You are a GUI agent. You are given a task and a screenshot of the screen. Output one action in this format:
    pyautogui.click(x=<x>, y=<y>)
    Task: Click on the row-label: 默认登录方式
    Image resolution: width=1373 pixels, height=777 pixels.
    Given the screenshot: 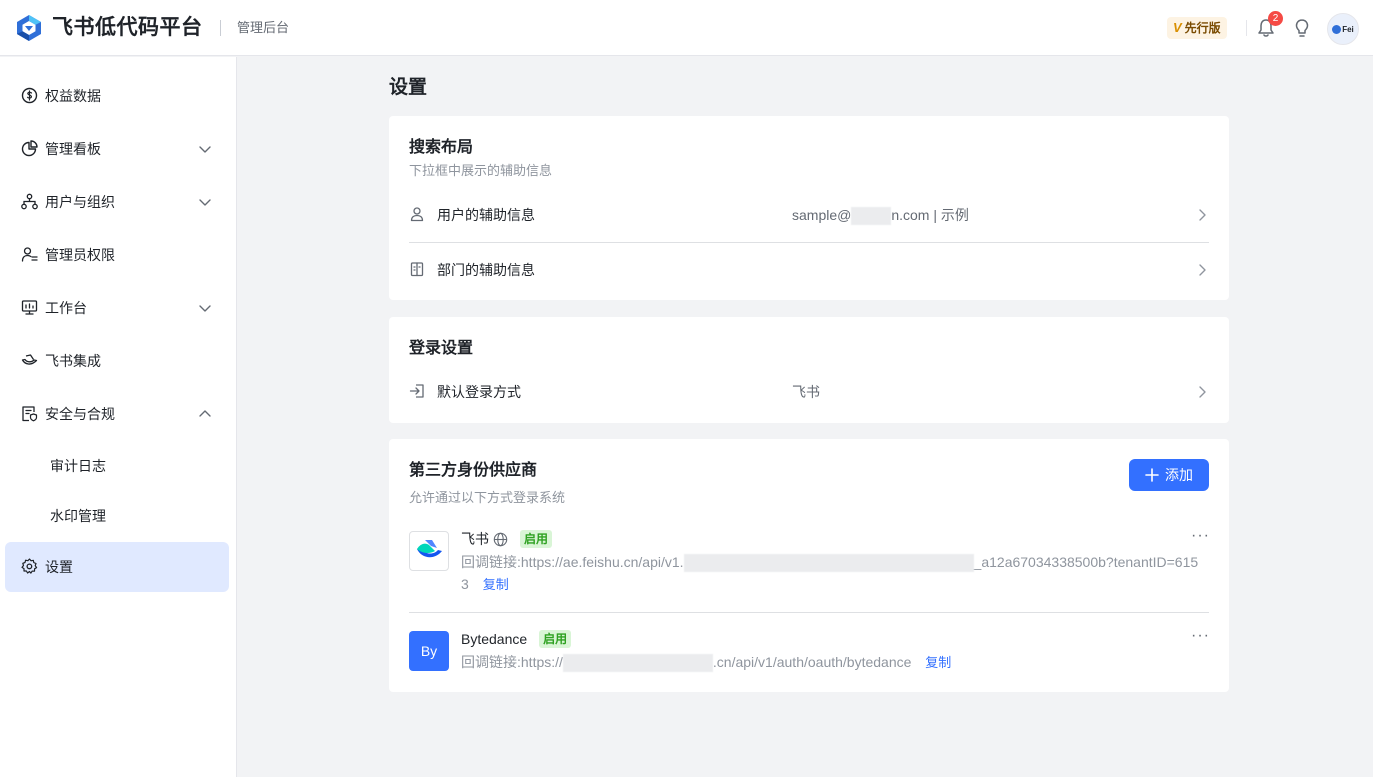 What is the action you would take?
    pyautogui.click(x=479, y=392)
    